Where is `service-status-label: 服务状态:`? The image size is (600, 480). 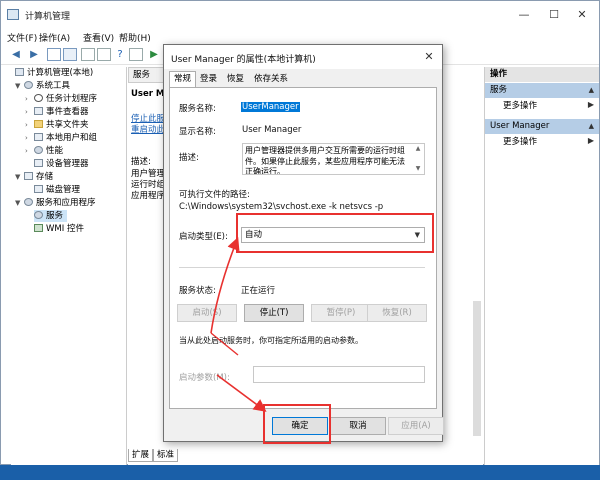 service-status-label: 服务状态: is located at coordinates (197, 291).